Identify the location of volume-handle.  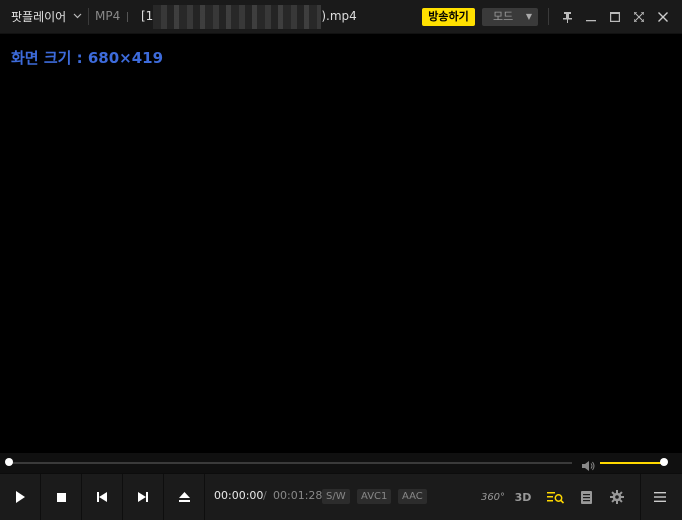
(664, 462).